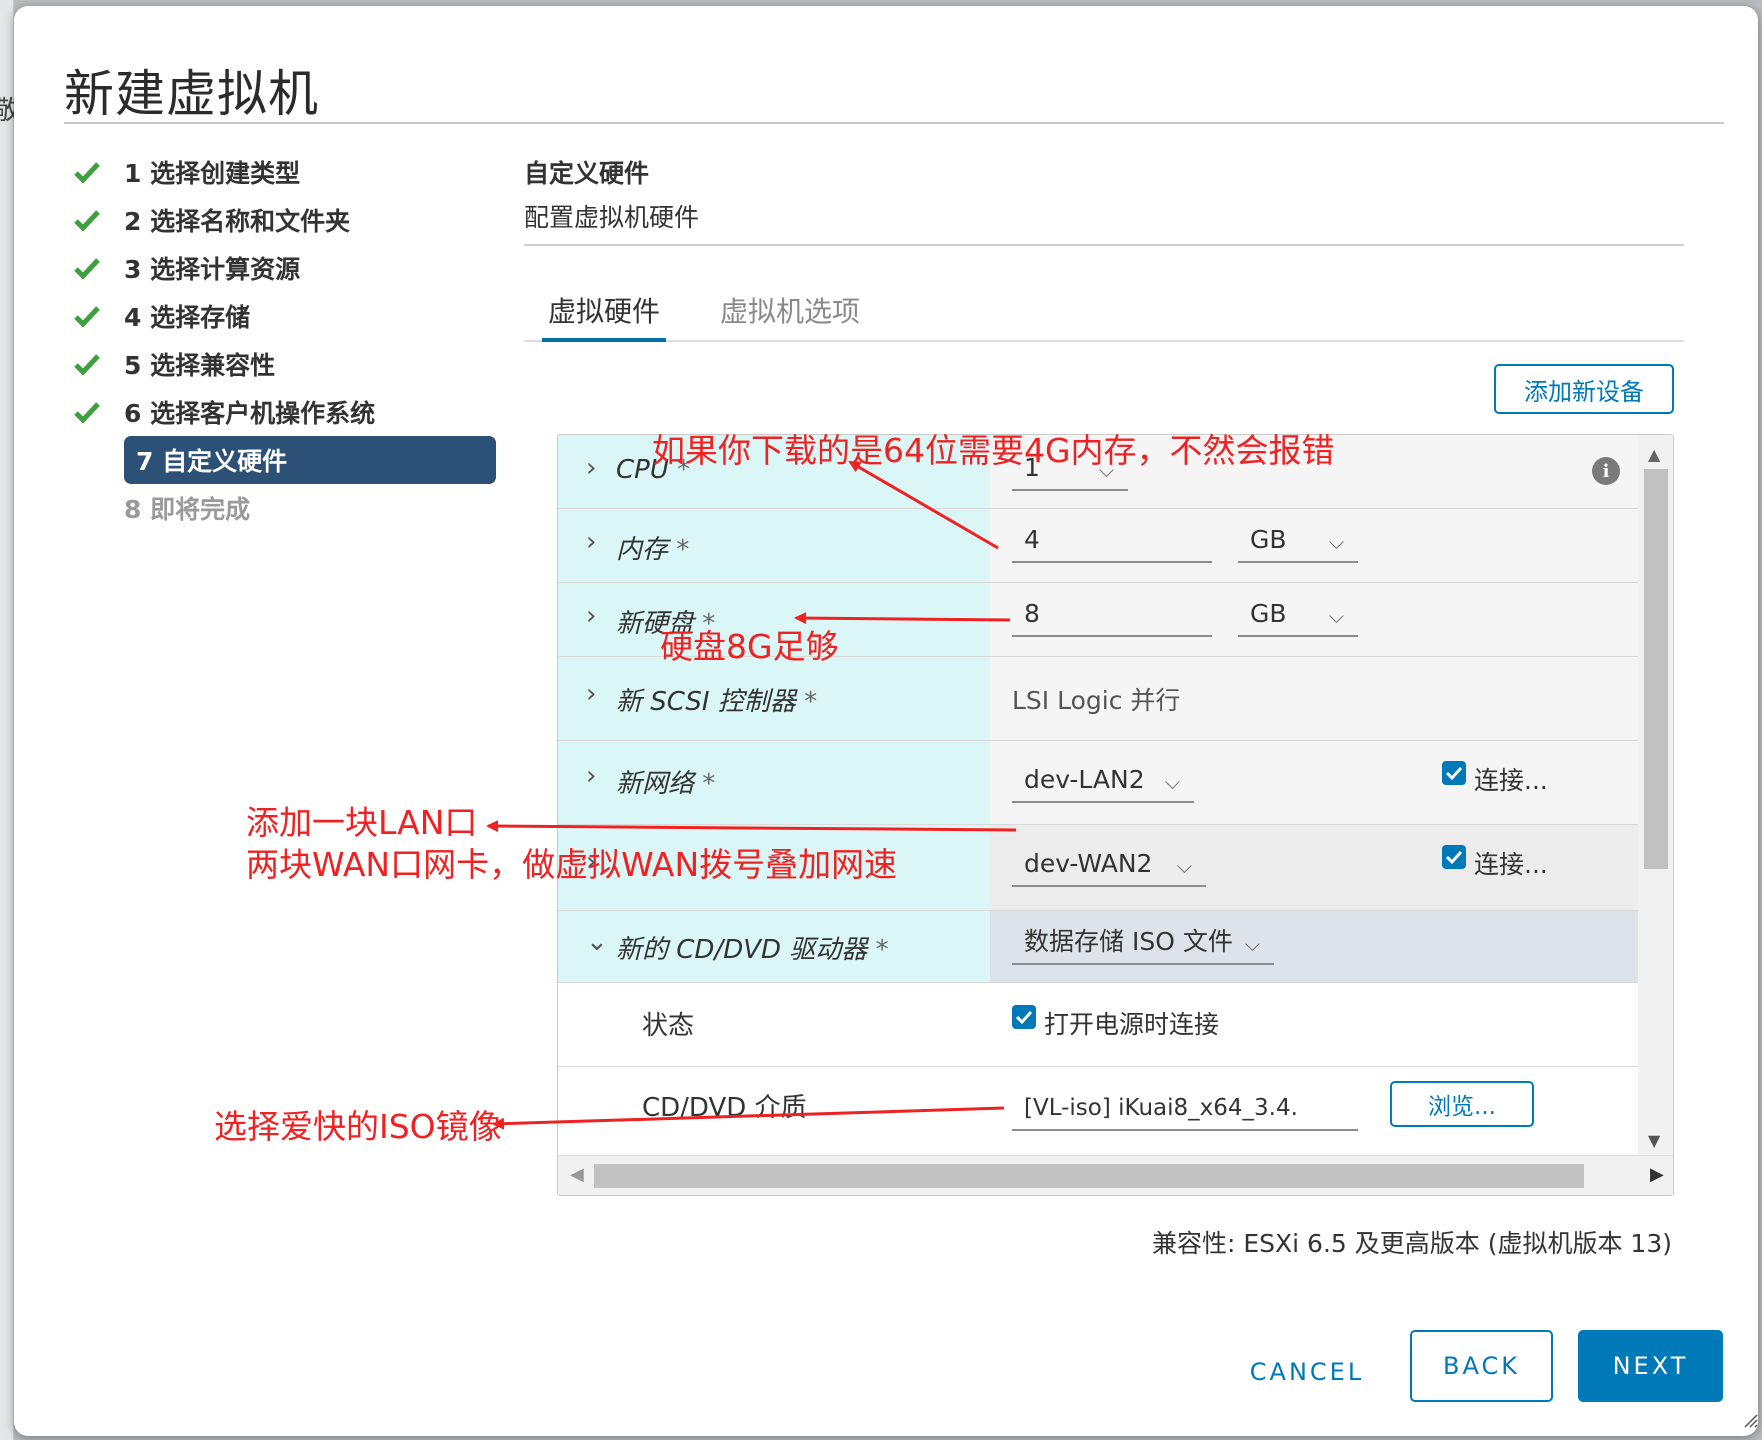 Image resolution: width=1762 pixels, height=1440 pixels. I want to click on step-label: 3 选择计算资源, so click(212, 269).